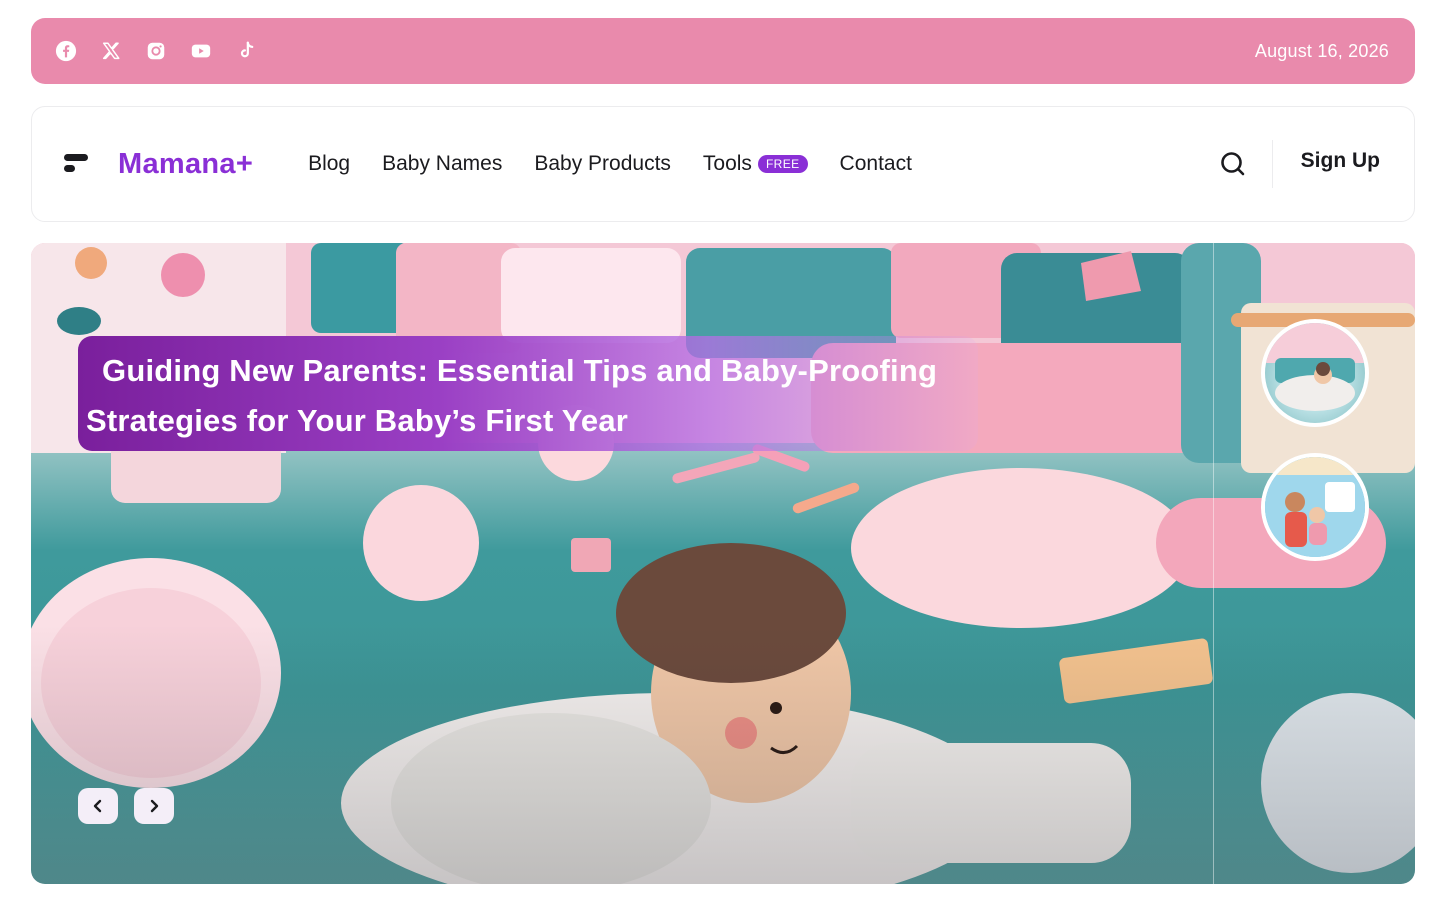  I want to click on current-date: August 16, 2026, so click(1321, 50).